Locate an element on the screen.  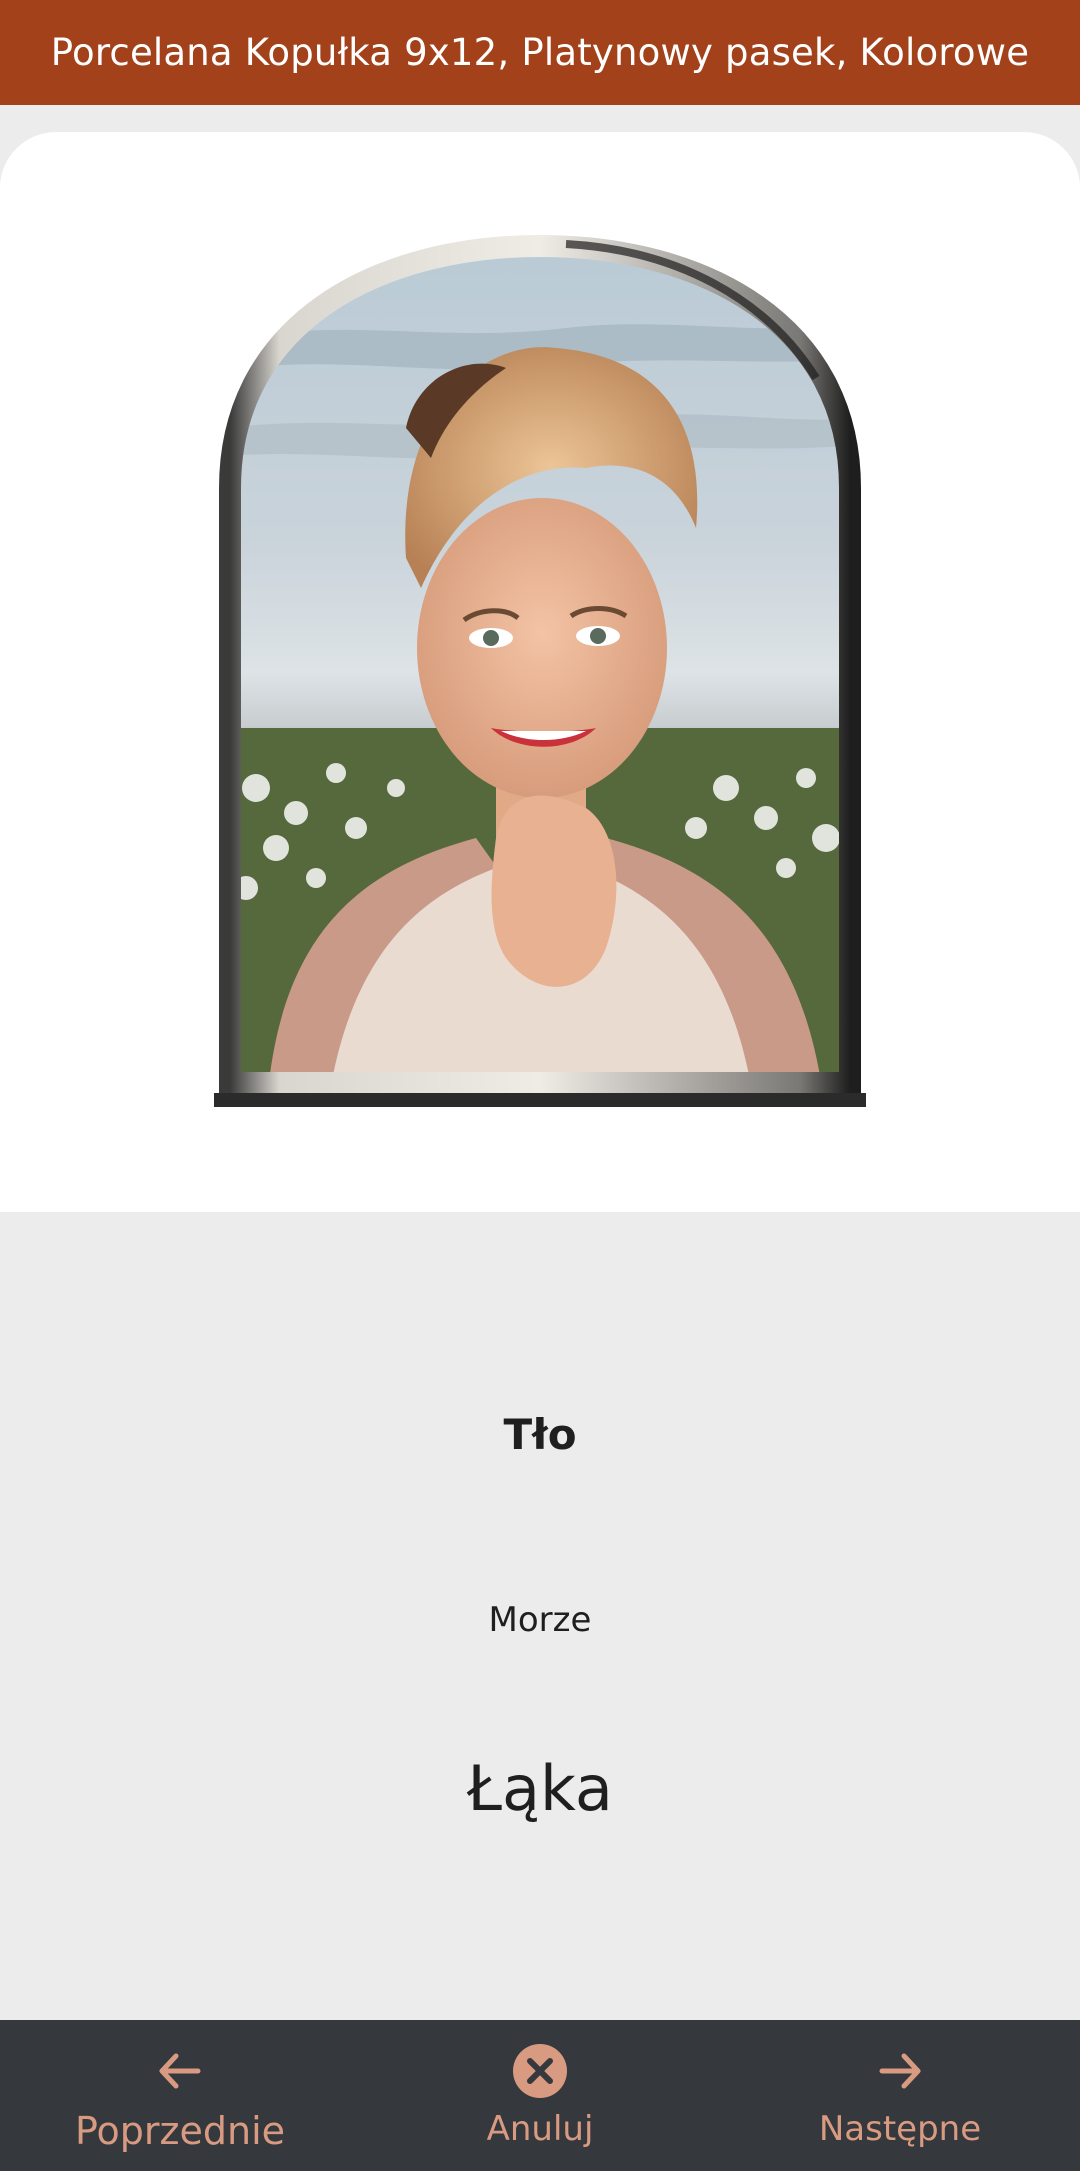
background-option-morze: Morze is located at coordinates (540, 1620).